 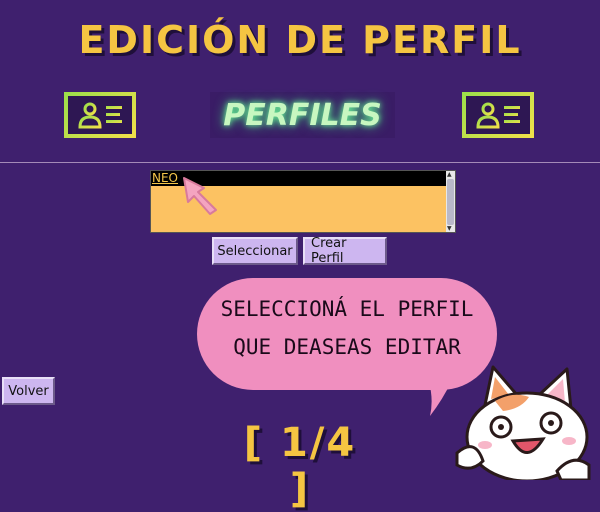 What do you see at coordinates (449, 228) in the screenshot?
I see `scroll-down-icon: ▼` at bounding box center [449, 228].